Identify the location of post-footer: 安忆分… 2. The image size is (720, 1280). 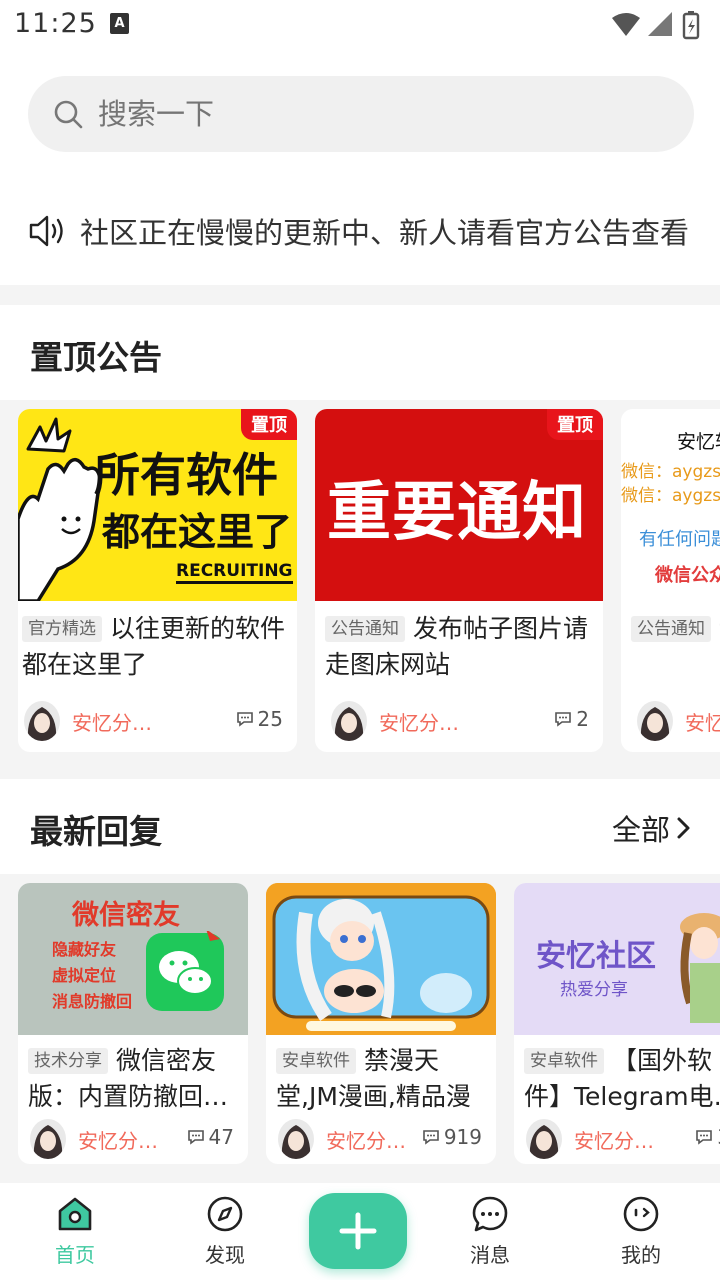
(461, 721).